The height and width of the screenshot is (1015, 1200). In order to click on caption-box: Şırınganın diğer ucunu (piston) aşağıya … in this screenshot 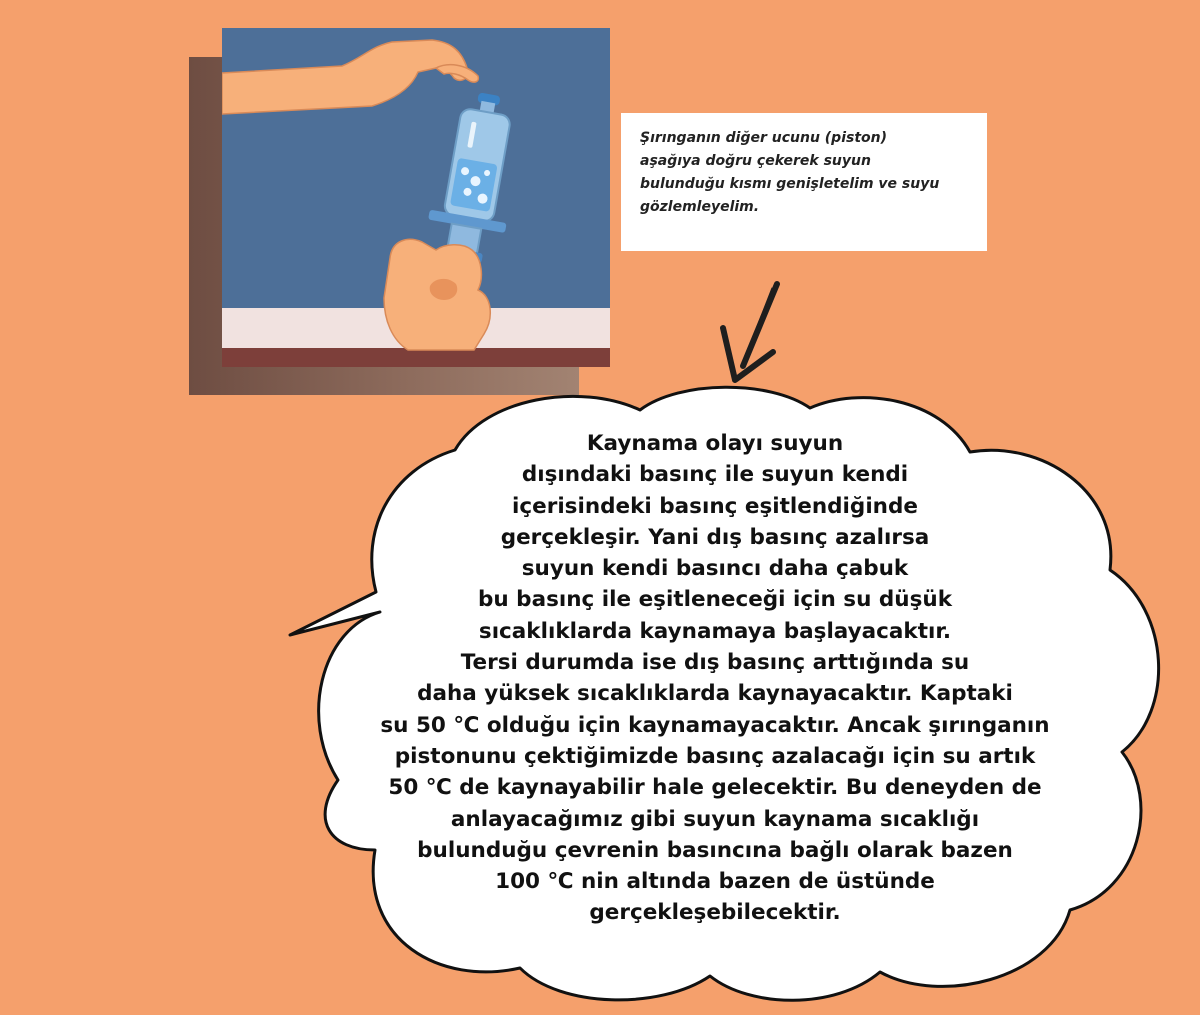, I will do `click(804, 182)`.